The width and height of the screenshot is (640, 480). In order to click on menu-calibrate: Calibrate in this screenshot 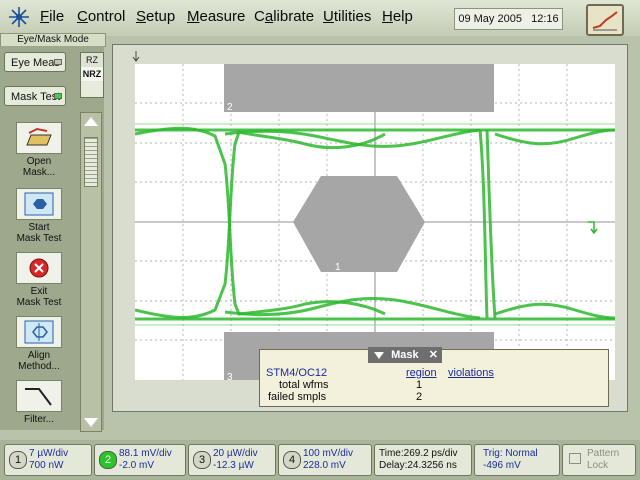, I will do `click(284, 16)`.